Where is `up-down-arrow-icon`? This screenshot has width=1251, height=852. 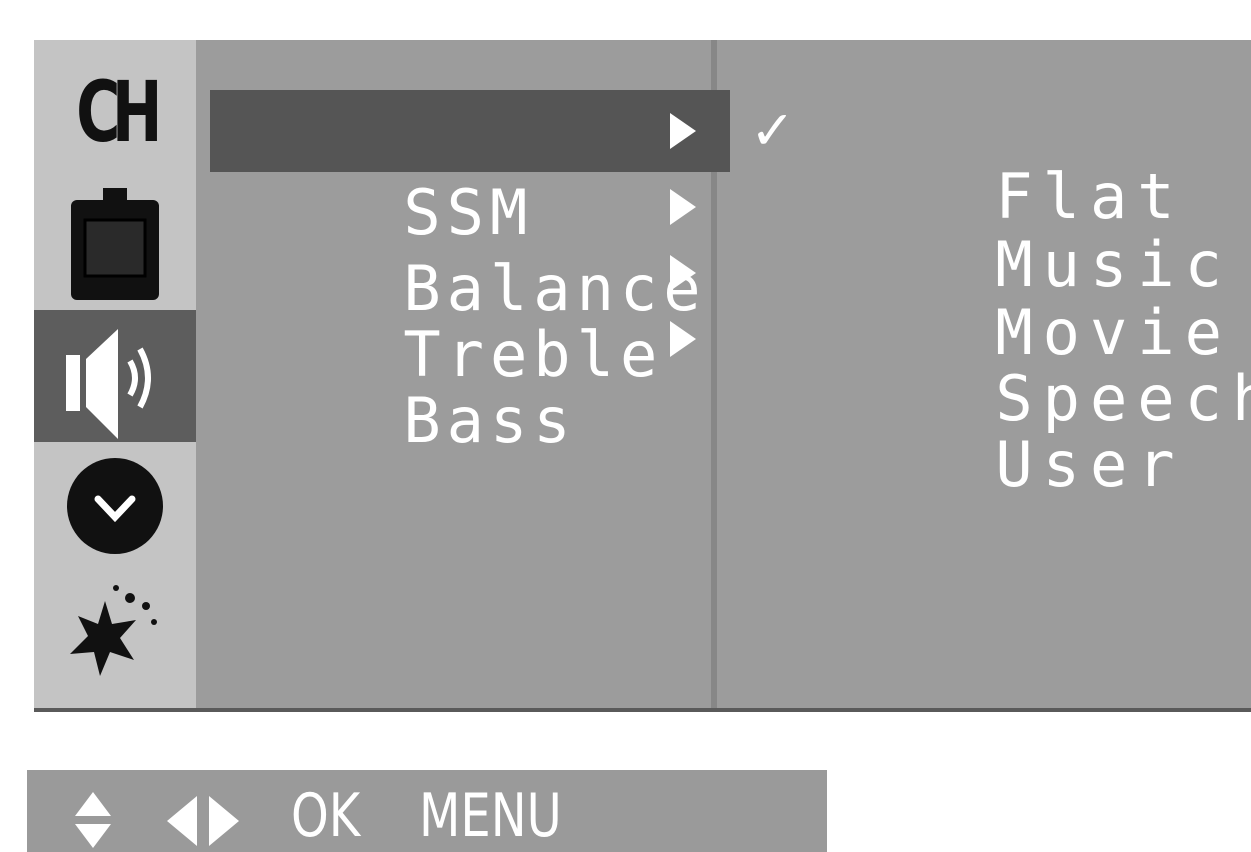
up-down-arrow-icon is located at coordinates (93, 820).